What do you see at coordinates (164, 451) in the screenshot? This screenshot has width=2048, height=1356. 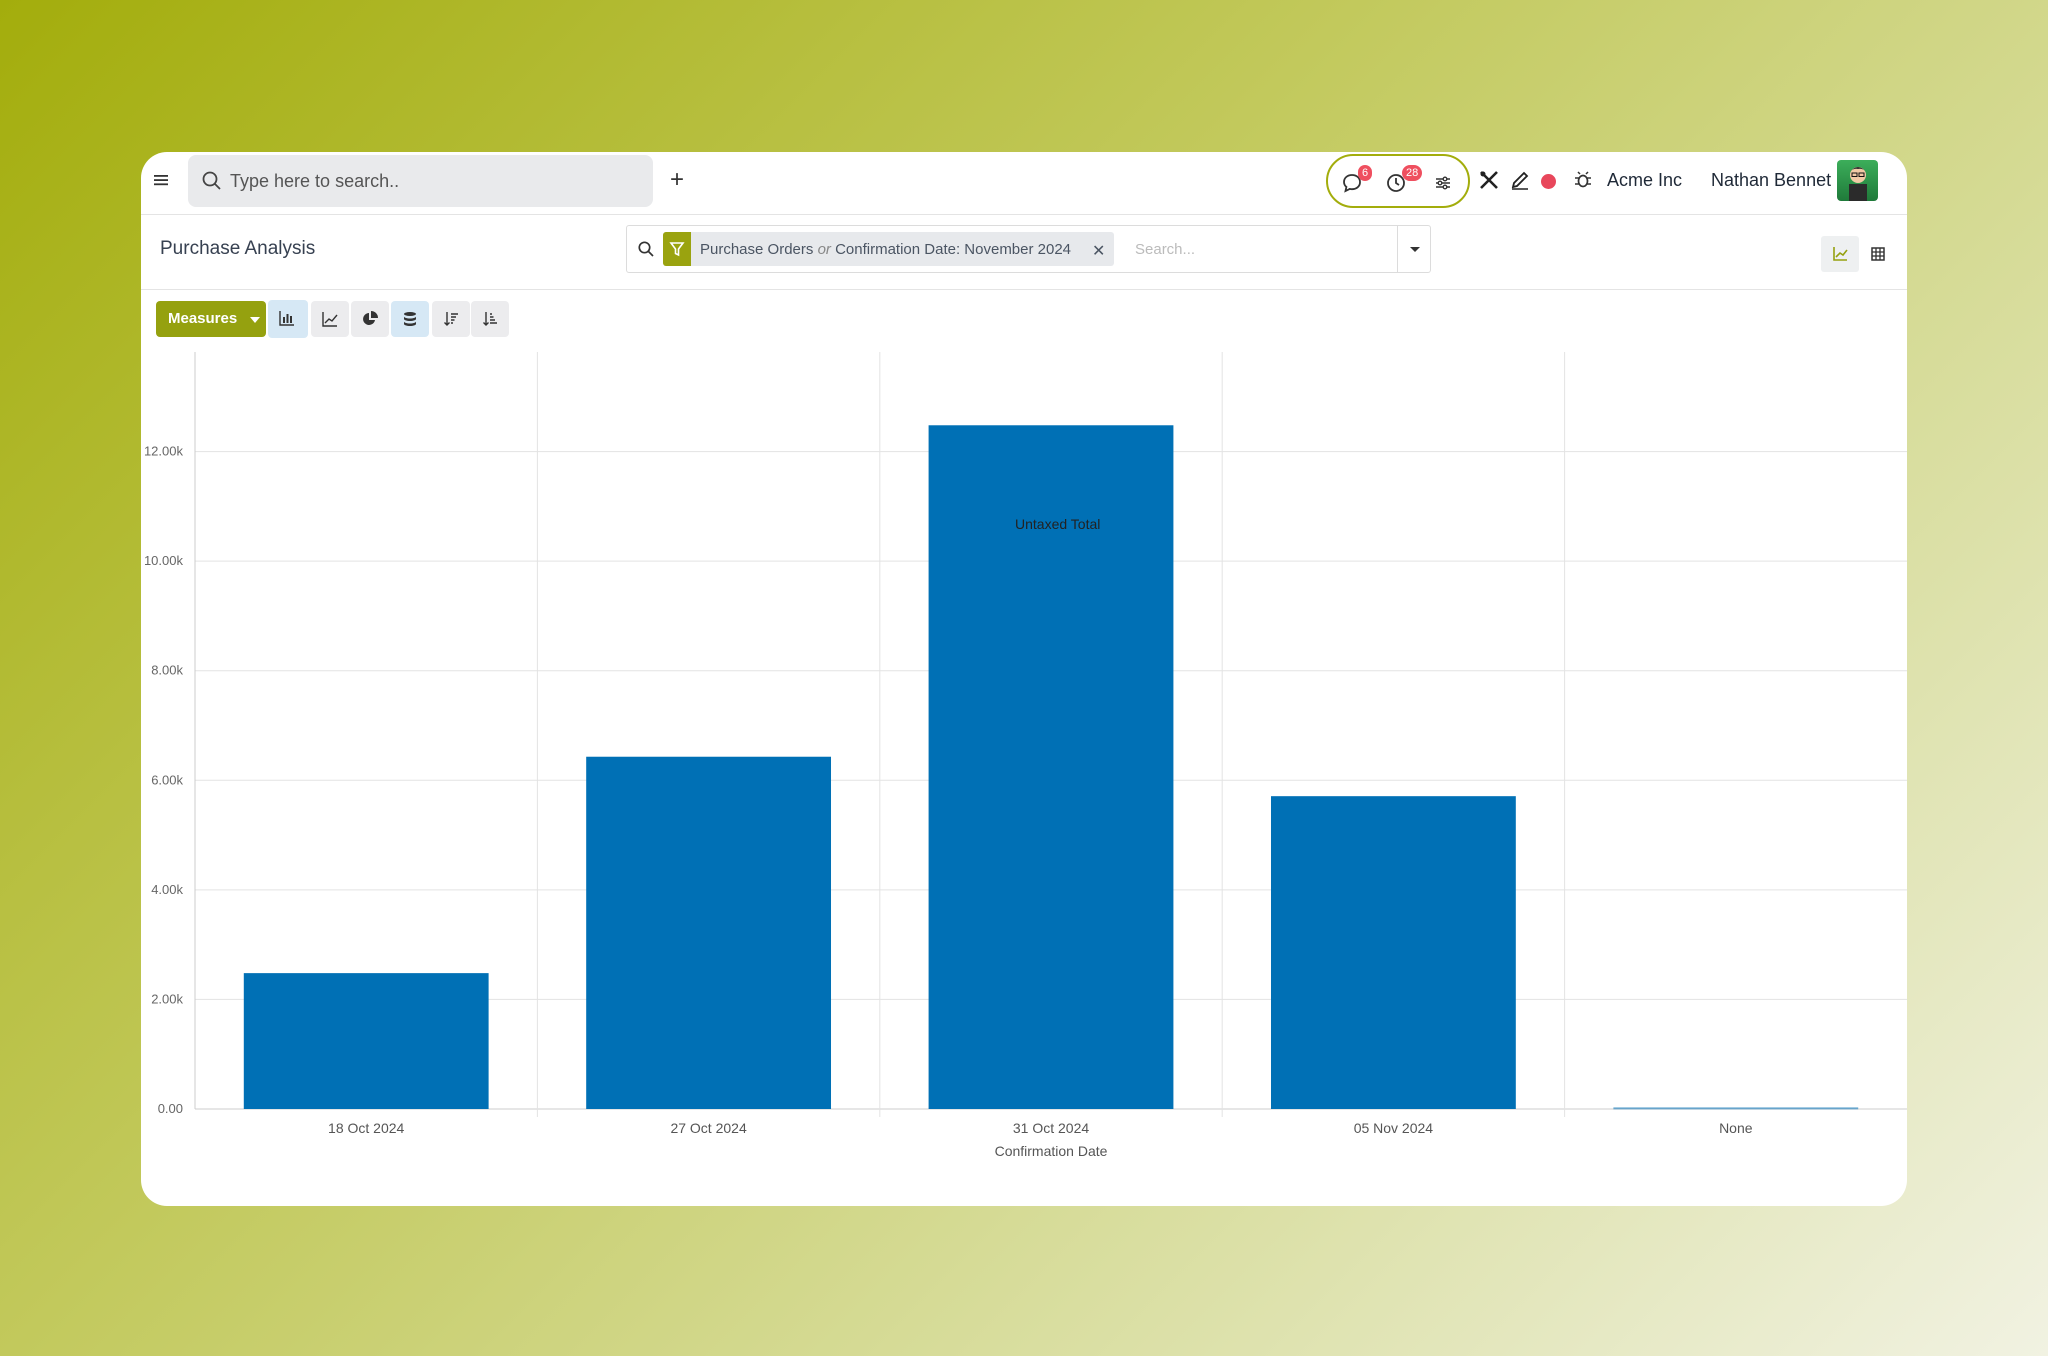 I see `y-tick-label: 12.00k` at bounding box center [164, 451].